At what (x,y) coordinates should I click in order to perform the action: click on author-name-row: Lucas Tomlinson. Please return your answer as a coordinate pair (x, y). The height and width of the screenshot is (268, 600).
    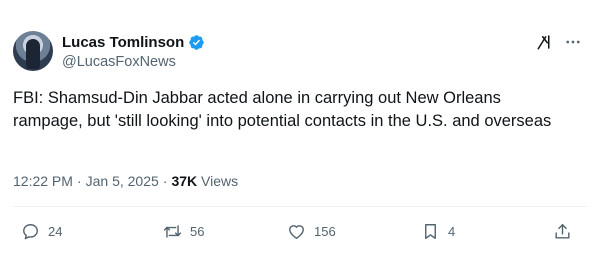
    Looking at the image, I should click on (133, 42).